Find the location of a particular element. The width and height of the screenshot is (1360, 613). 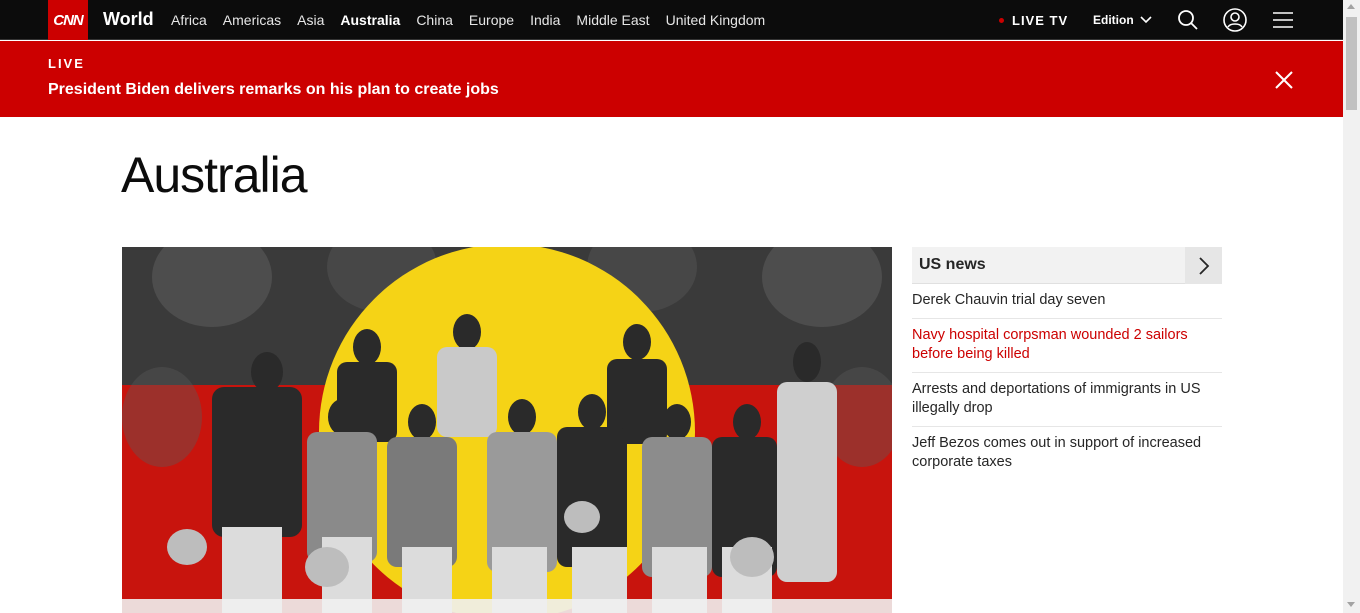

sidebar-next-button is located at coordinates (1203, 265).